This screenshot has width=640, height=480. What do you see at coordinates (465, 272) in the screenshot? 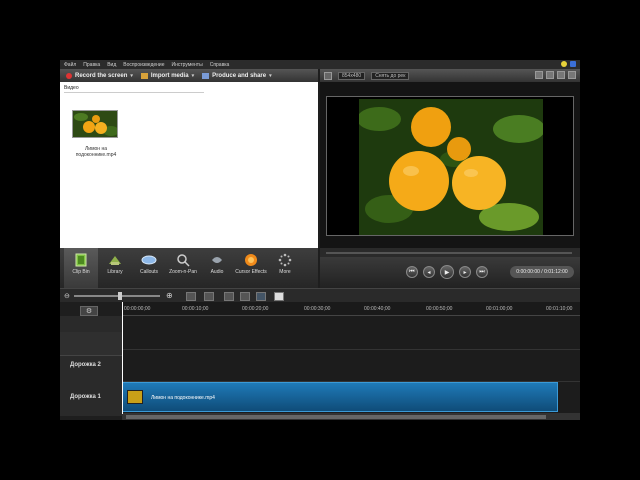
I see `step-forward-icon: ▸` at bounding box center [465, 272].